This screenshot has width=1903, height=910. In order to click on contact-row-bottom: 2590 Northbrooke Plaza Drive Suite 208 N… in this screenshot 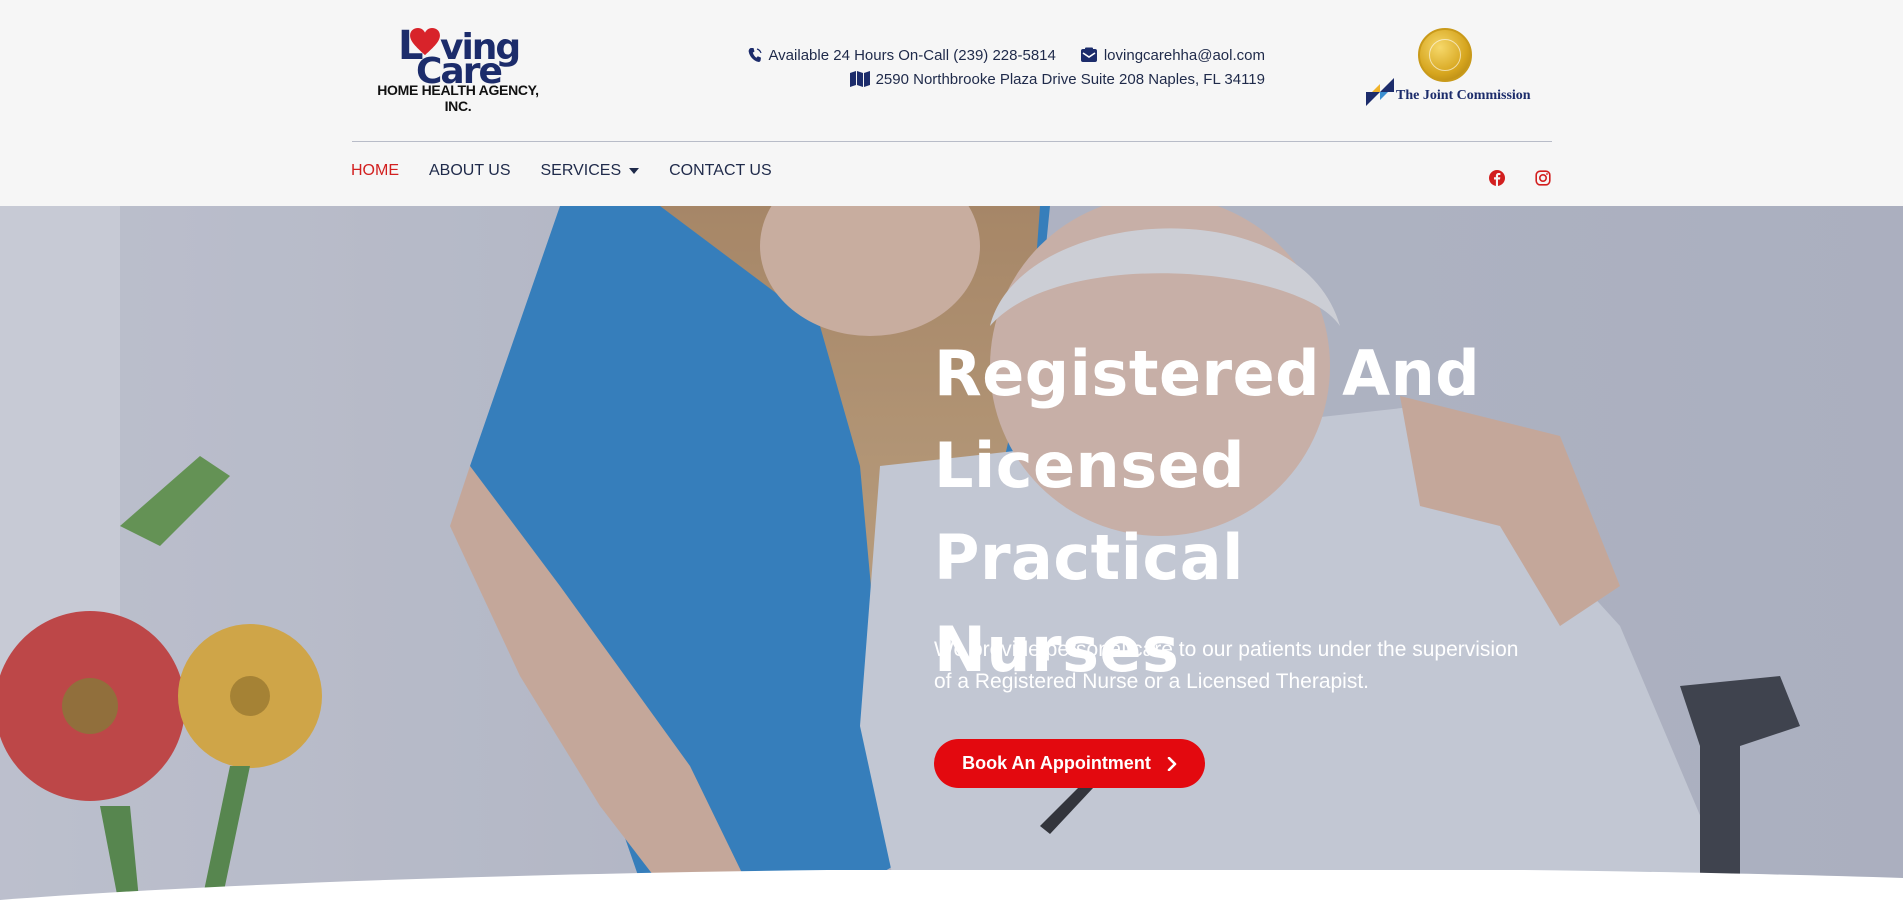, I will do `click(994, 79)`.